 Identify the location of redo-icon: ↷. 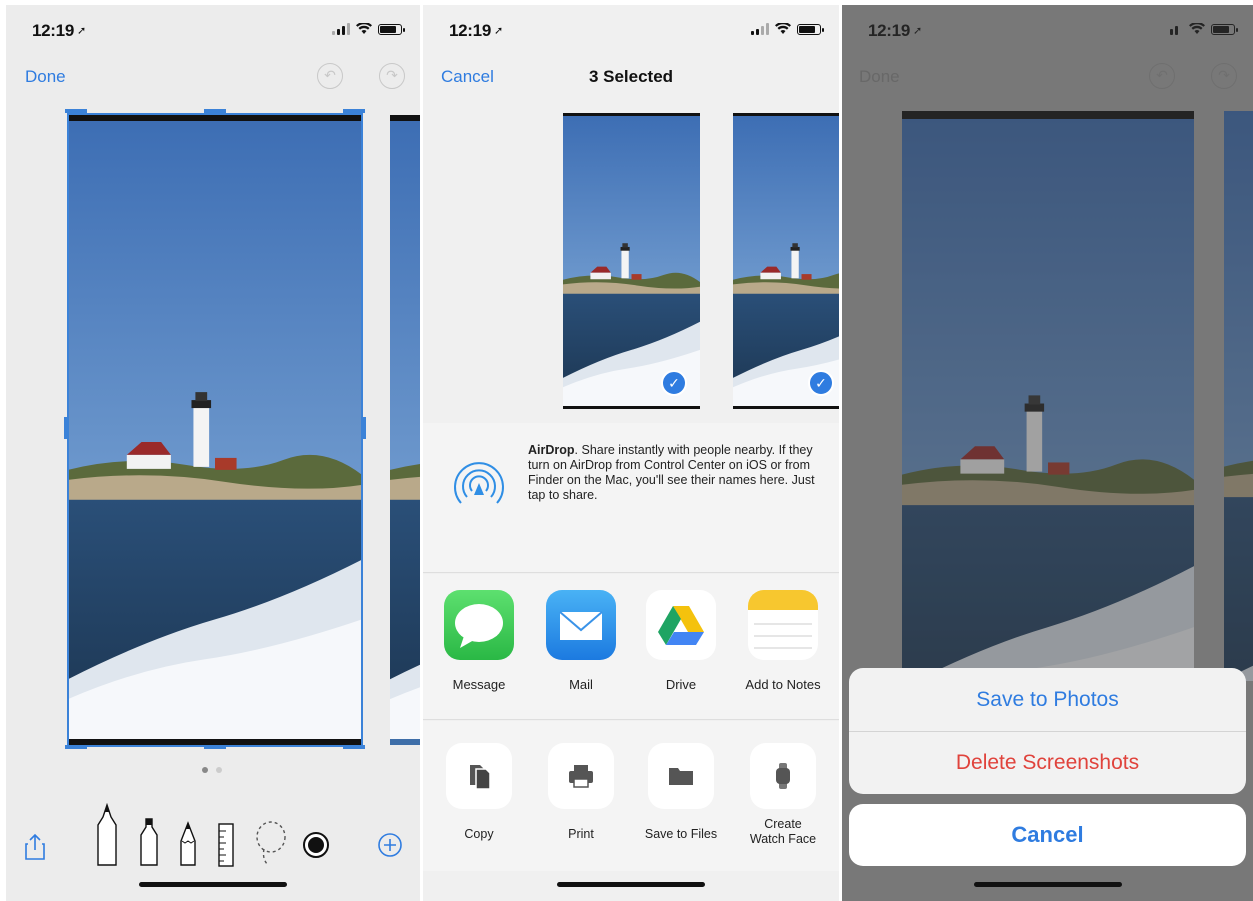
(392, 76).